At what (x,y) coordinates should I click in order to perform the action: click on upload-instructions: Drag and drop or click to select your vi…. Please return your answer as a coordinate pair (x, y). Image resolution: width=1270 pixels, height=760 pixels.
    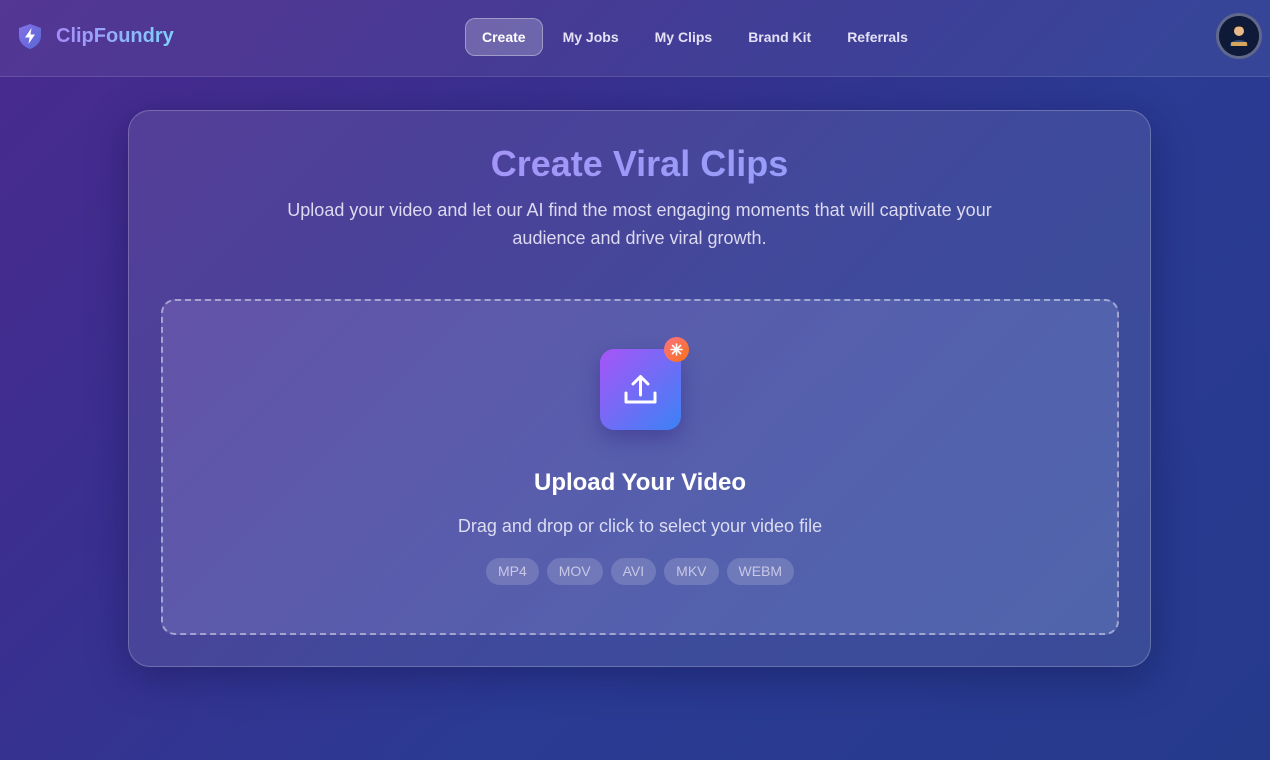
    Looking at the image, I should click on (640, 526).